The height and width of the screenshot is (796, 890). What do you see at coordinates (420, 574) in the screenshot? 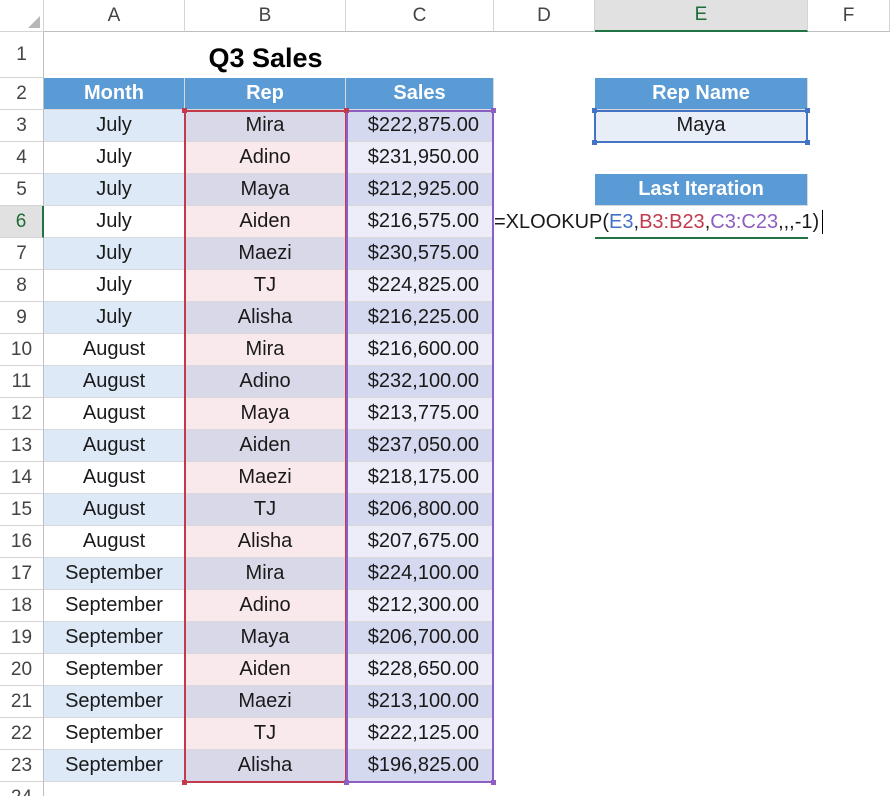
I see `table-cell-sales: $224,100.00` at bounding box center [420, 574].